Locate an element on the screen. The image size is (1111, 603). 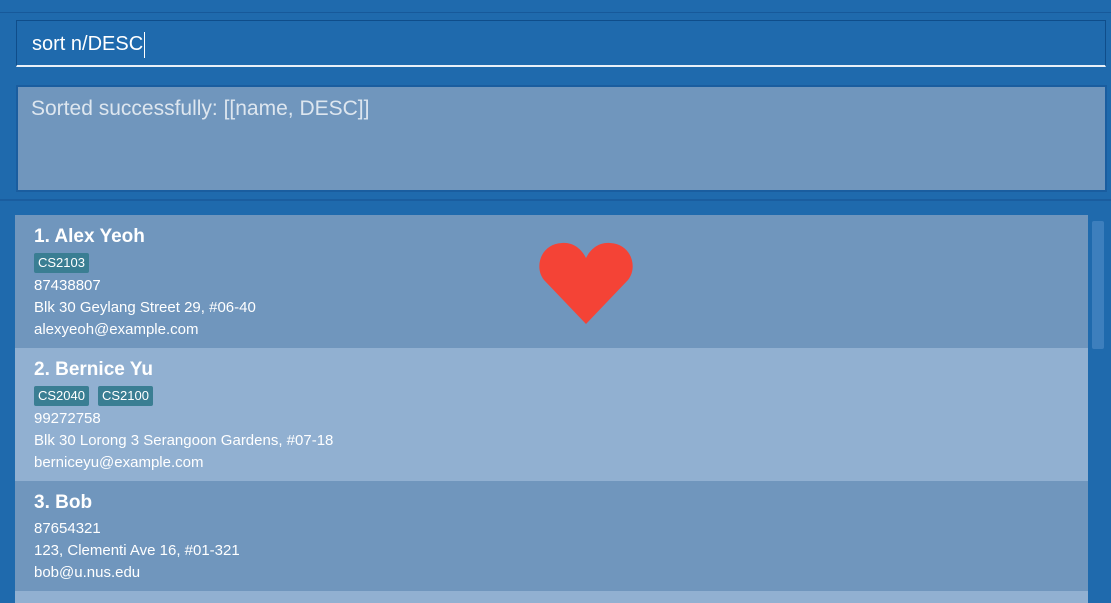
scrollbar-thumb is located at coordinates (1098, 285).